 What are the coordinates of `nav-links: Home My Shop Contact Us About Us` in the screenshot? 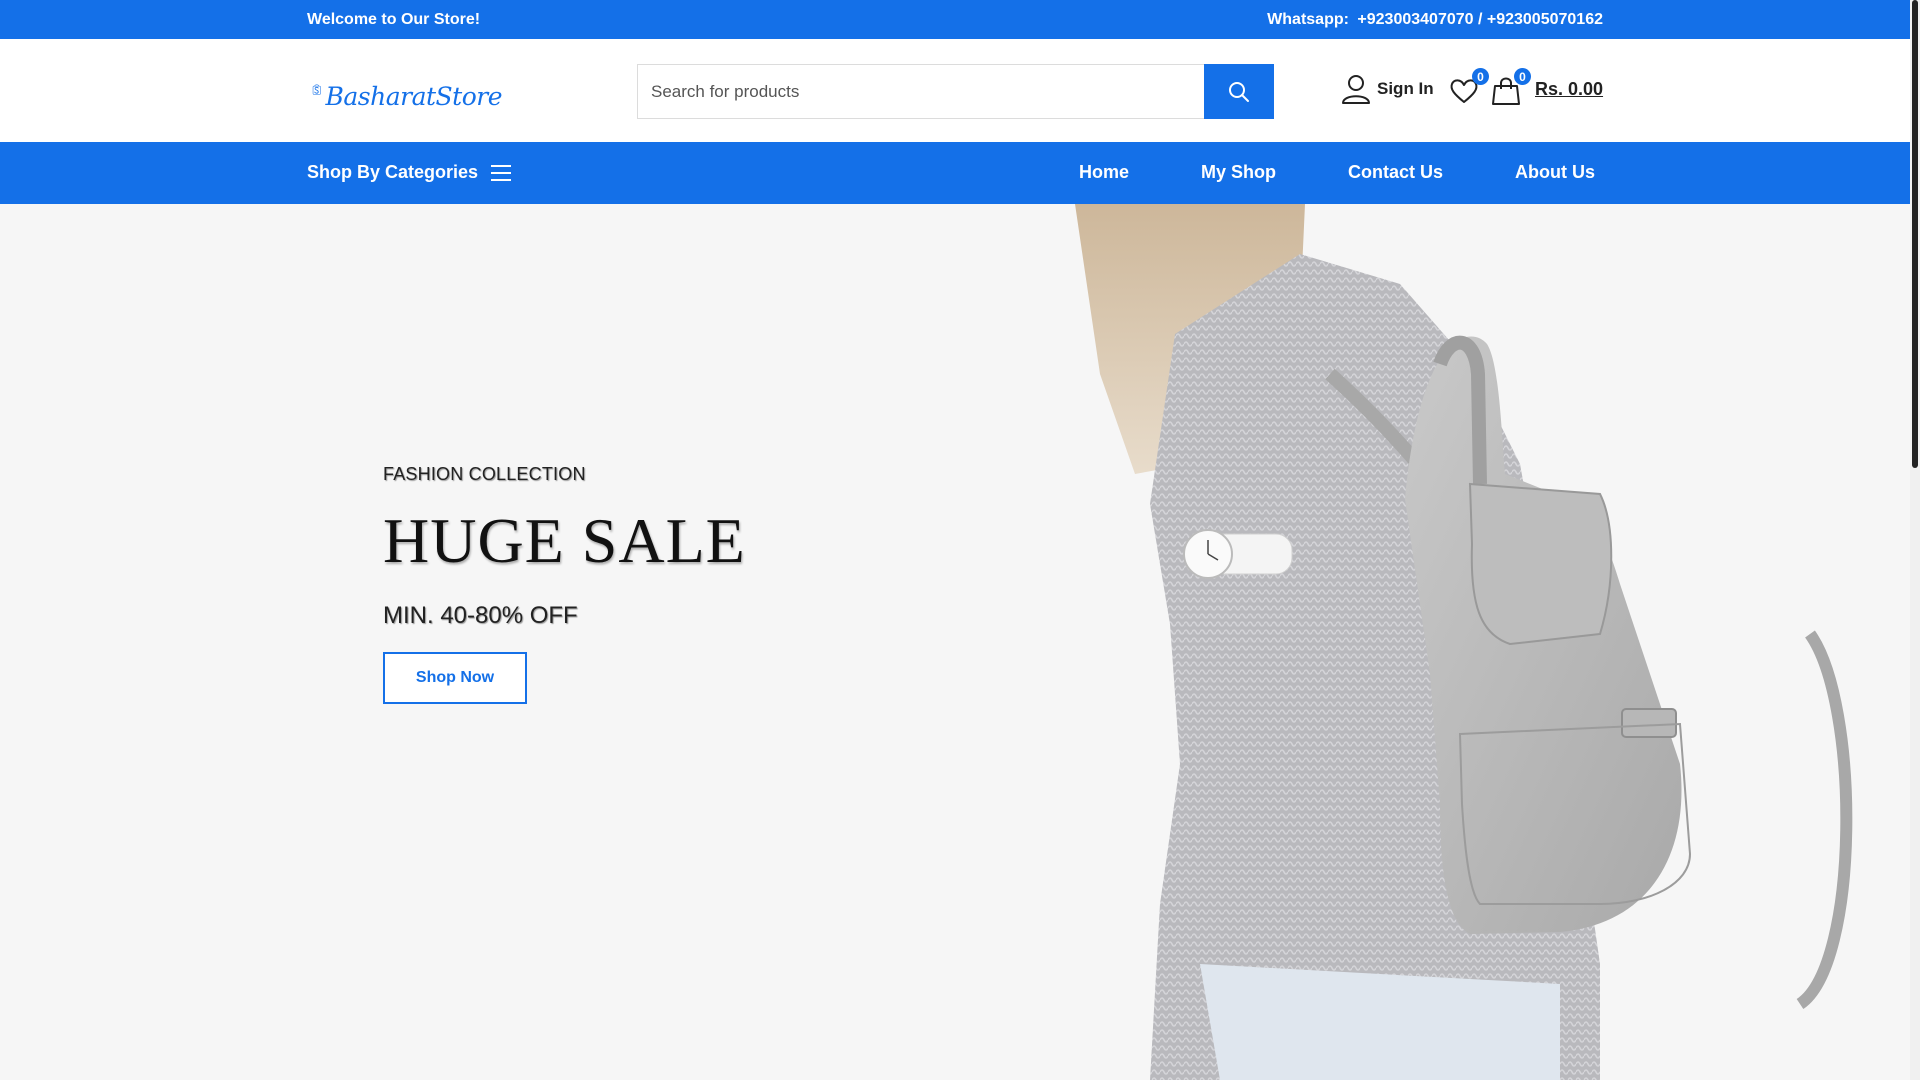 It's located at (1337, 172).